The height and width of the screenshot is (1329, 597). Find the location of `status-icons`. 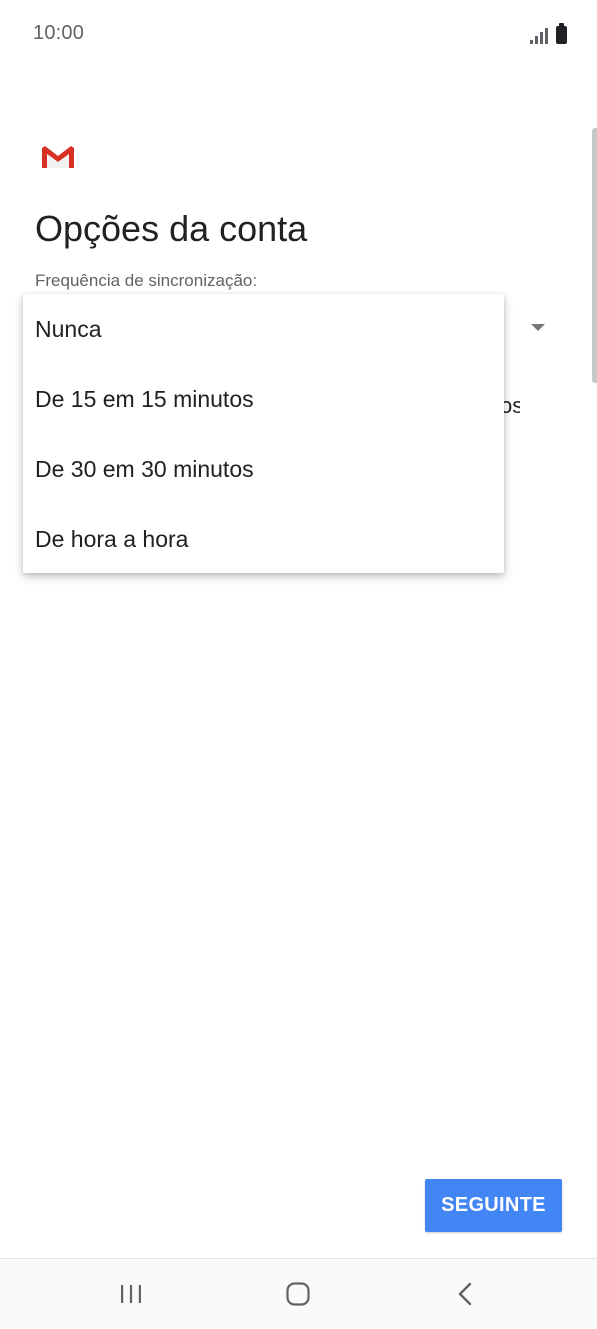

status-icons is located at coordinates (548, 33).